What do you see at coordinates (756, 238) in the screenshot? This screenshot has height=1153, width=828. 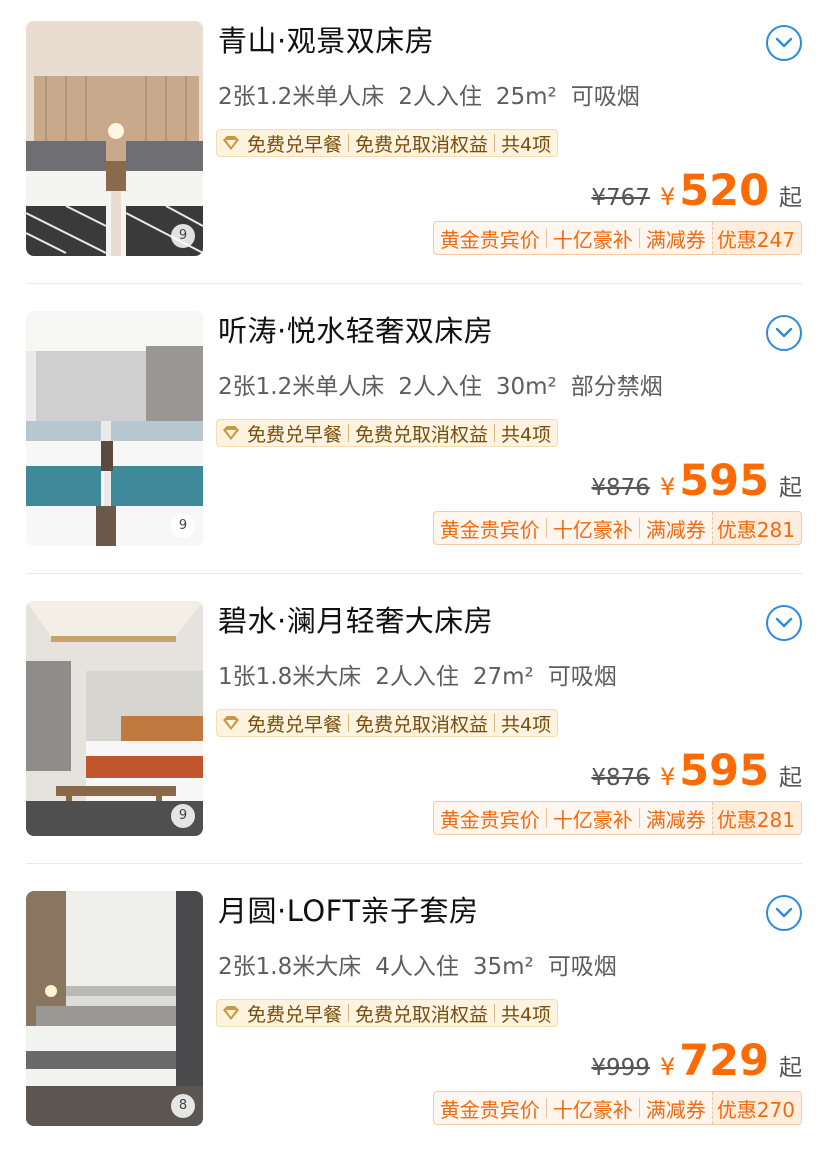 I see `discount-amount: 优惠247` at bounding box center [756, 238].